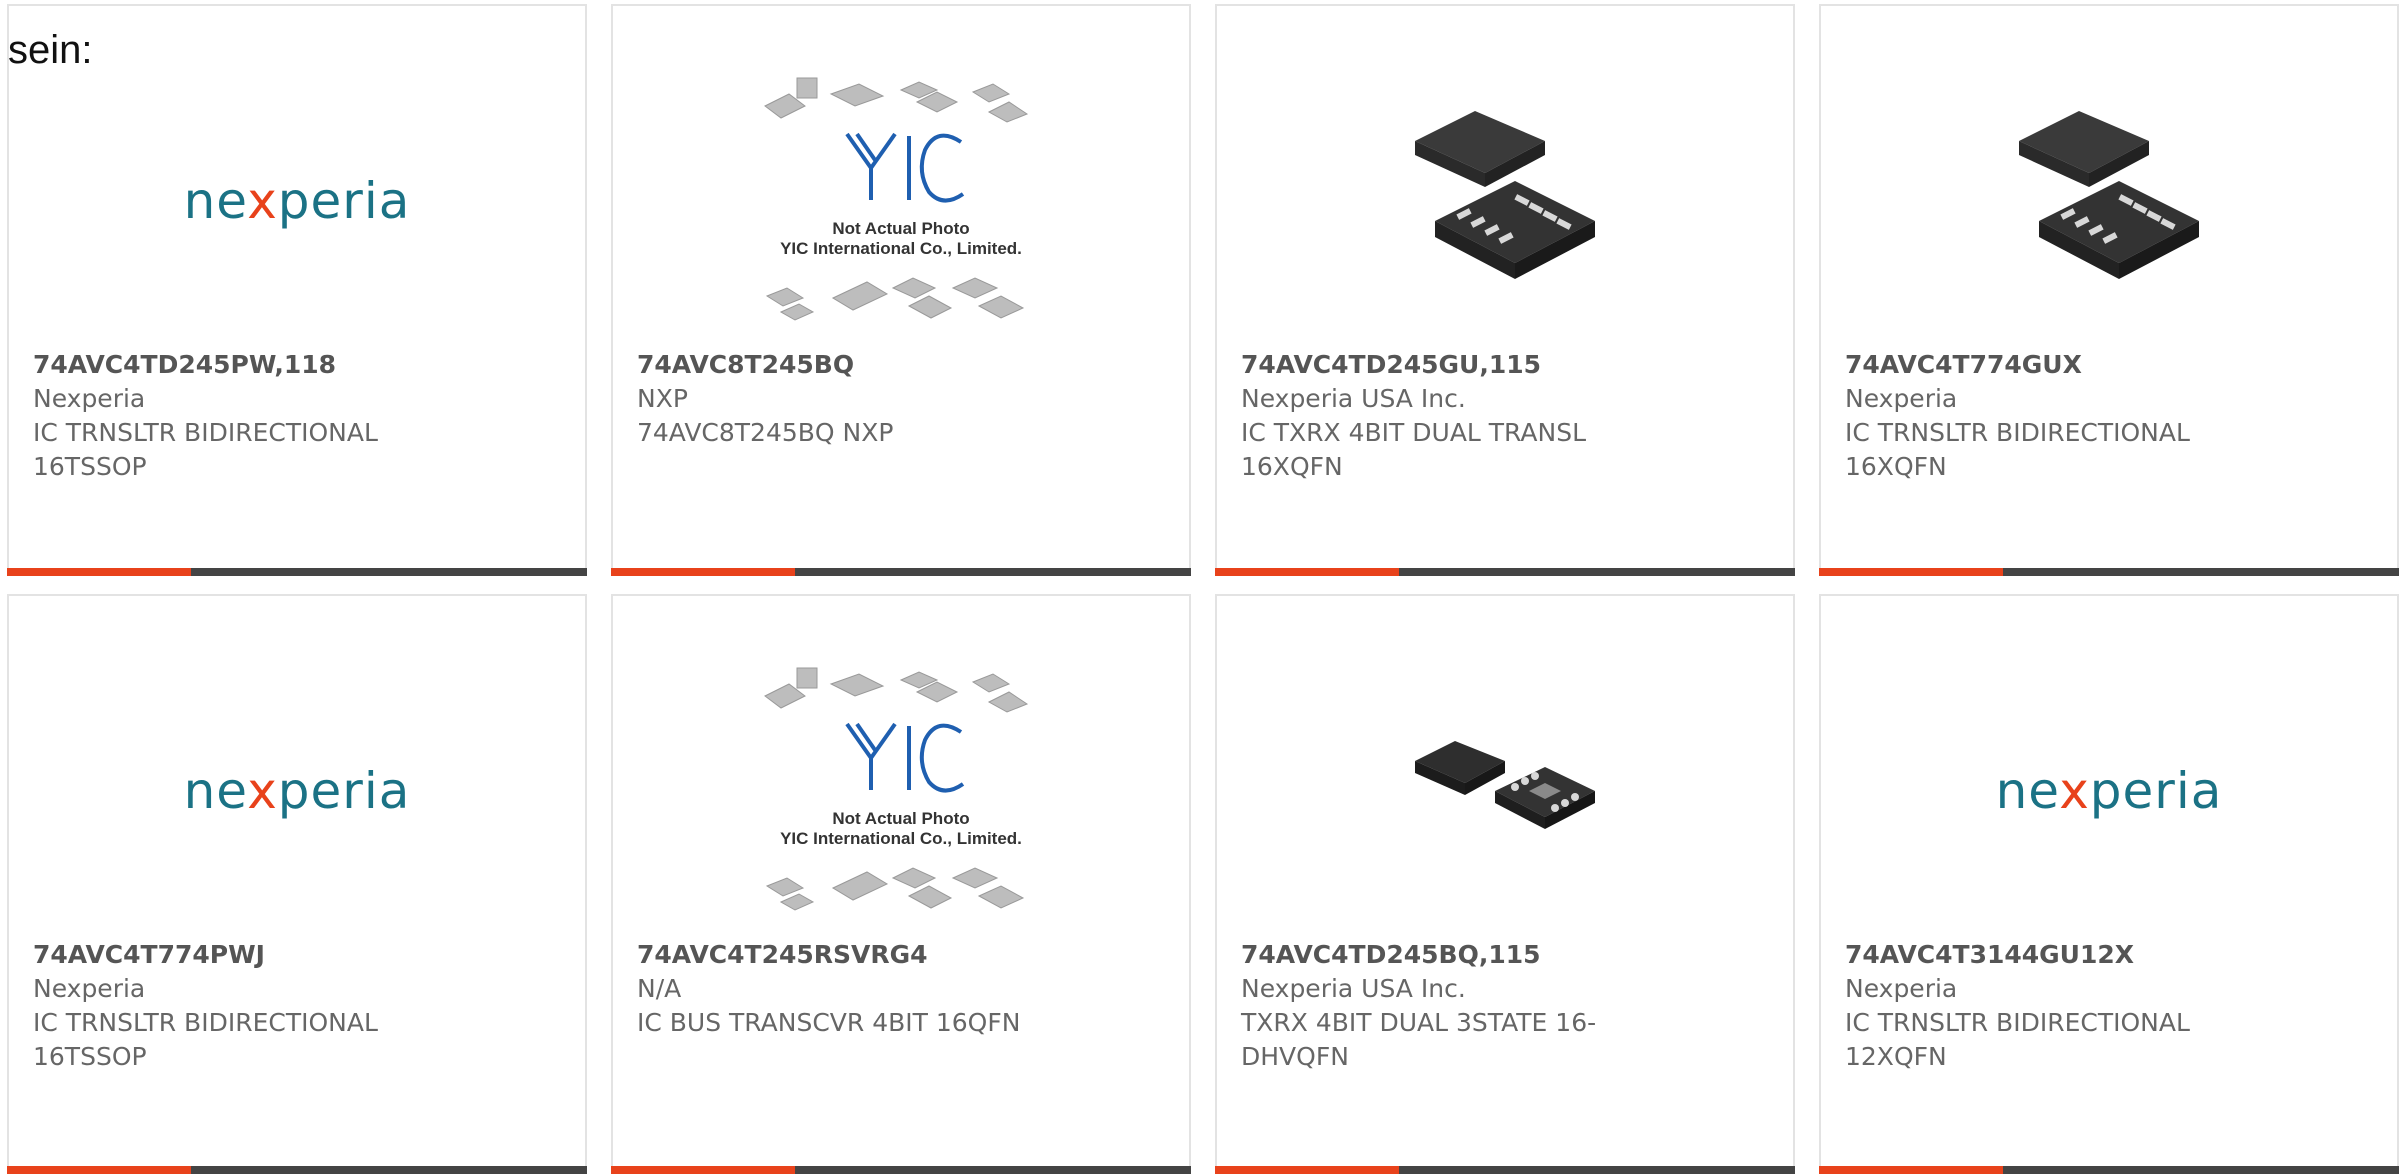 This screenshot has width=2400, height=1174. I want to click on part-number: 74AVC4T3144GU12X, so click(2055, 955).